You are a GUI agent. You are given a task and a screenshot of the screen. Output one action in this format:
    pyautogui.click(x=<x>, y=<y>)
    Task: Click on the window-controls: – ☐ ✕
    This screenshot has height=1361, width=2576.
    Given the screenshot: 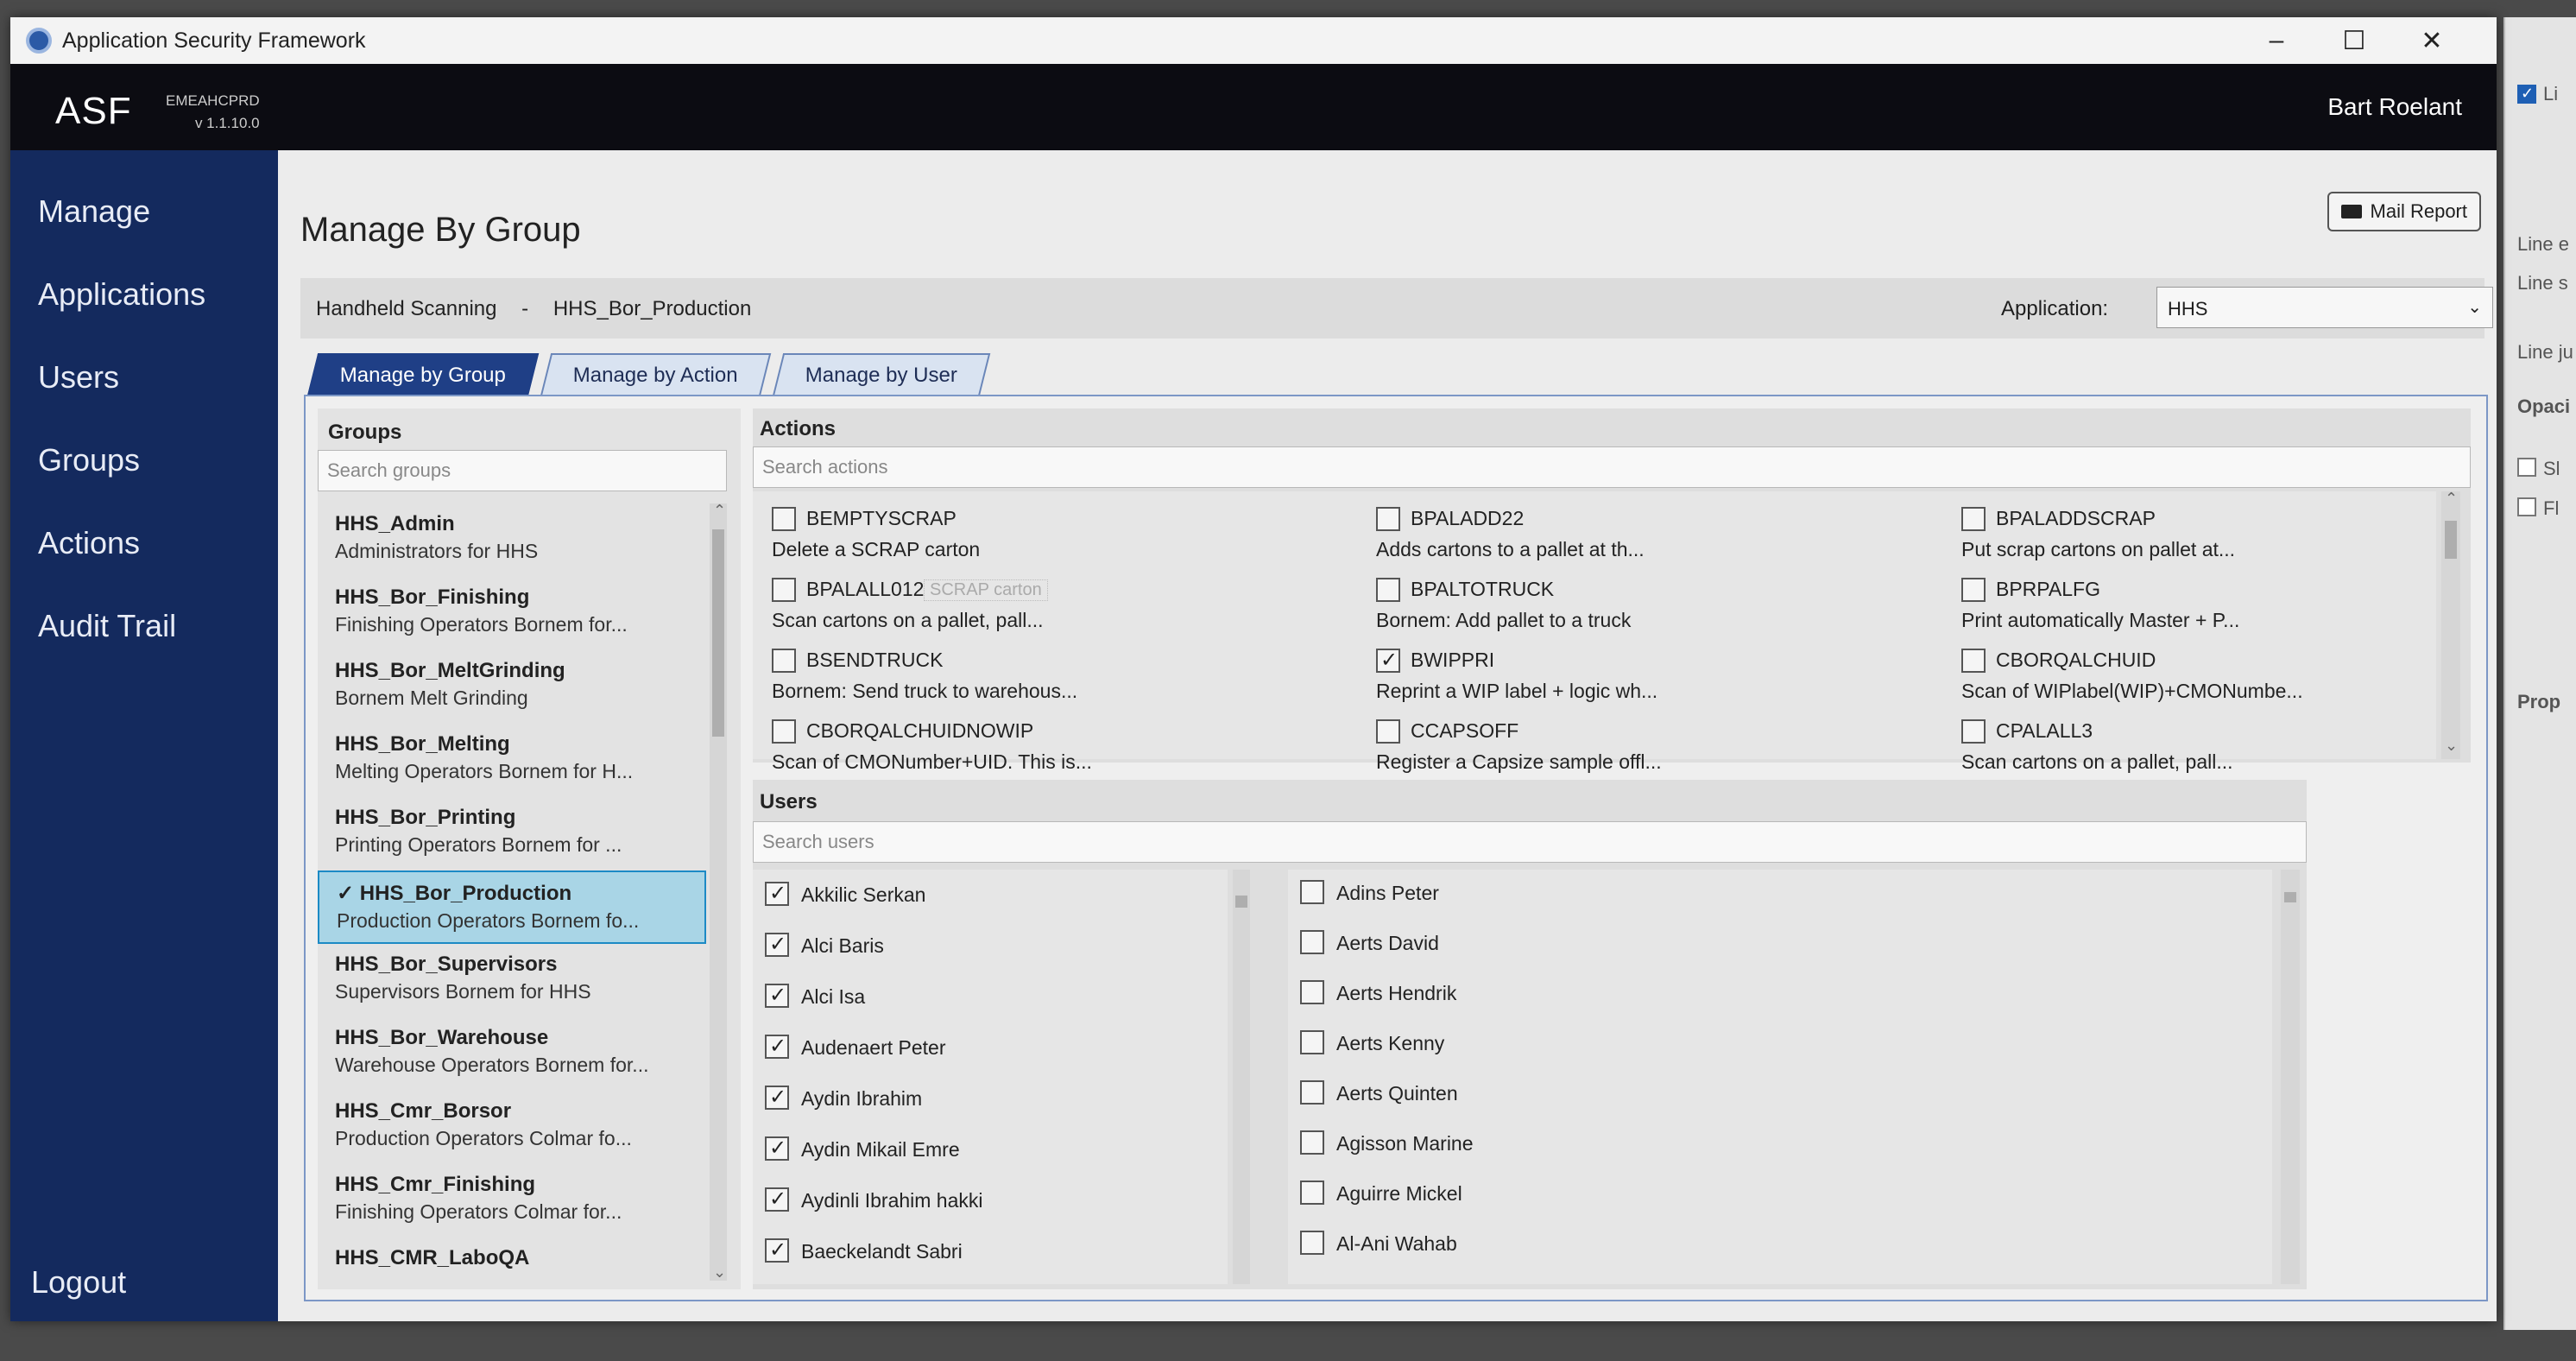 What is the action you would take?
    pyautogui.click(x=2354, y=40)
    